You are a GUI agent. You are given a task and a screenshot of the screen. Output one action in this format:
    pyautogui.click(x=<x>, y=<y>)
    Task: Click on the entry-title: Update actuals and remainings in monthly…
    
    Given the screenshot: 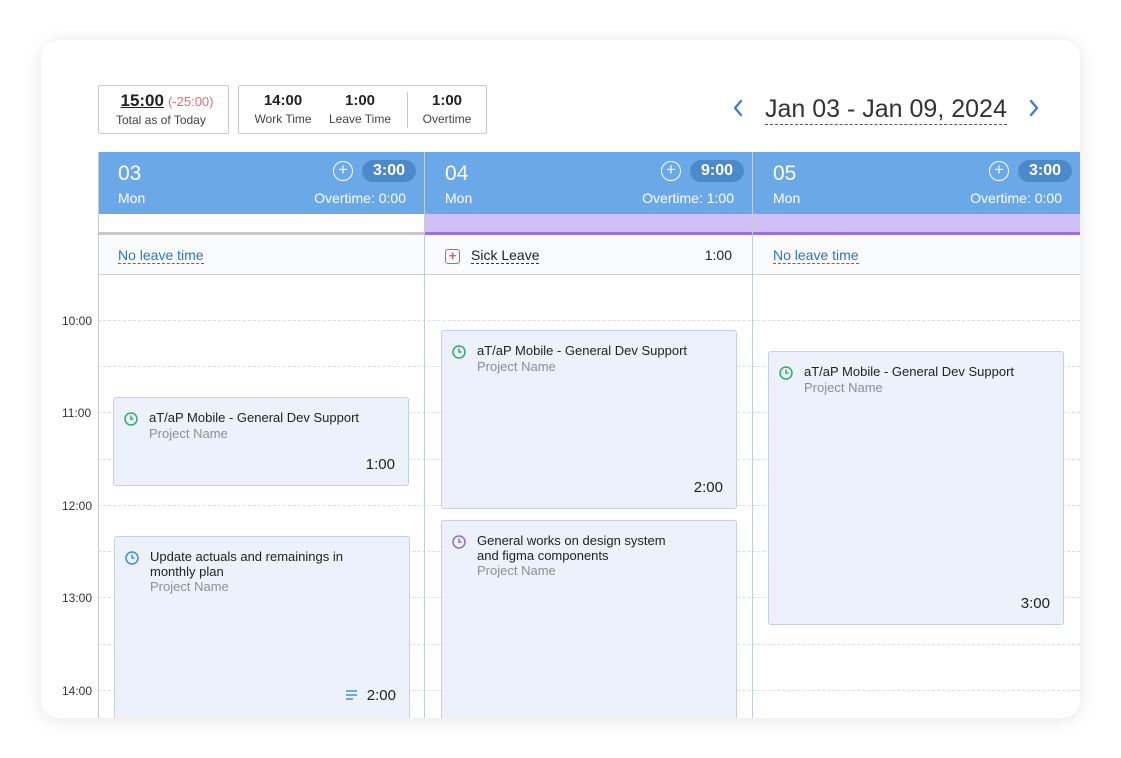 What is the action you would take?
    pyautogui.click(x=246, y=564)
    